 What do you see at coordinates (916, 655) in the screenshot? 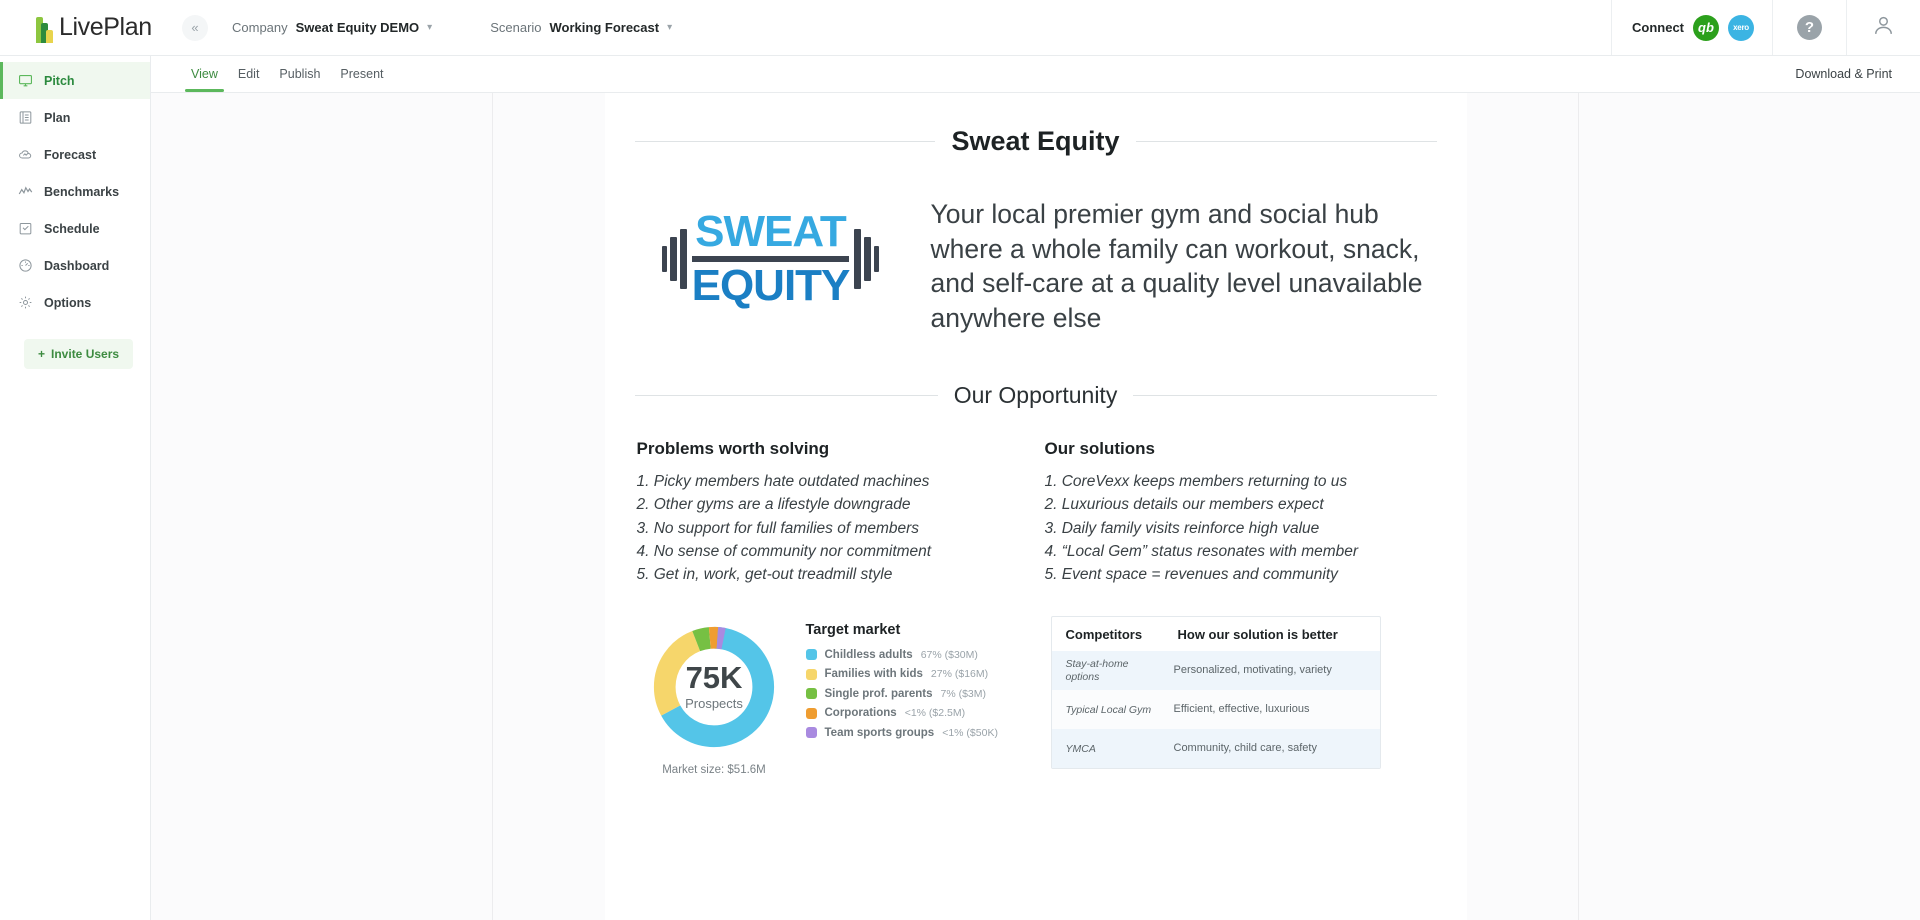
I see `legend-item: Childless adults 67% ($30M)` at bounding box center [916, 655].